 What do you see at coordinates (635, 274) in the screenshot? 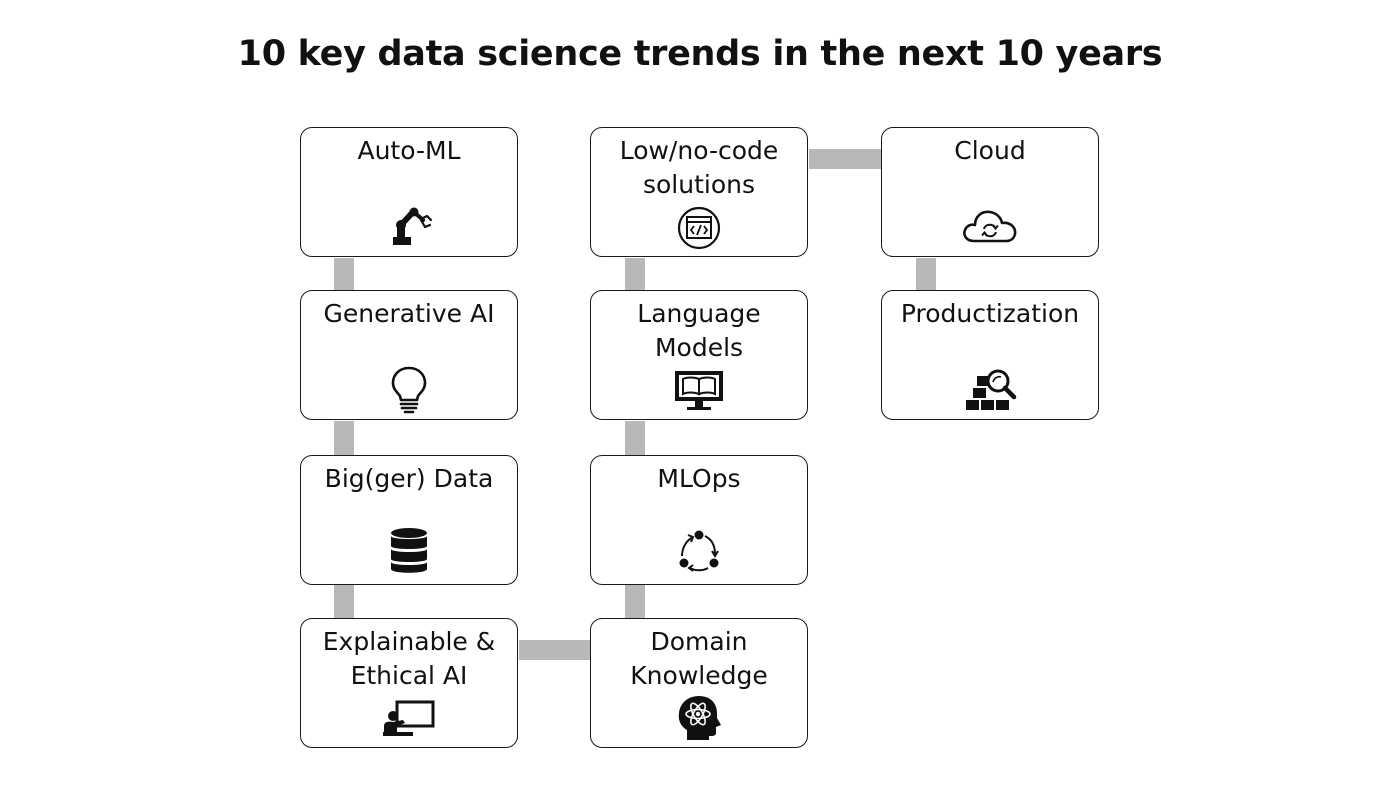
I see `connector-language-lowcode` at bounding box center [635, 274].